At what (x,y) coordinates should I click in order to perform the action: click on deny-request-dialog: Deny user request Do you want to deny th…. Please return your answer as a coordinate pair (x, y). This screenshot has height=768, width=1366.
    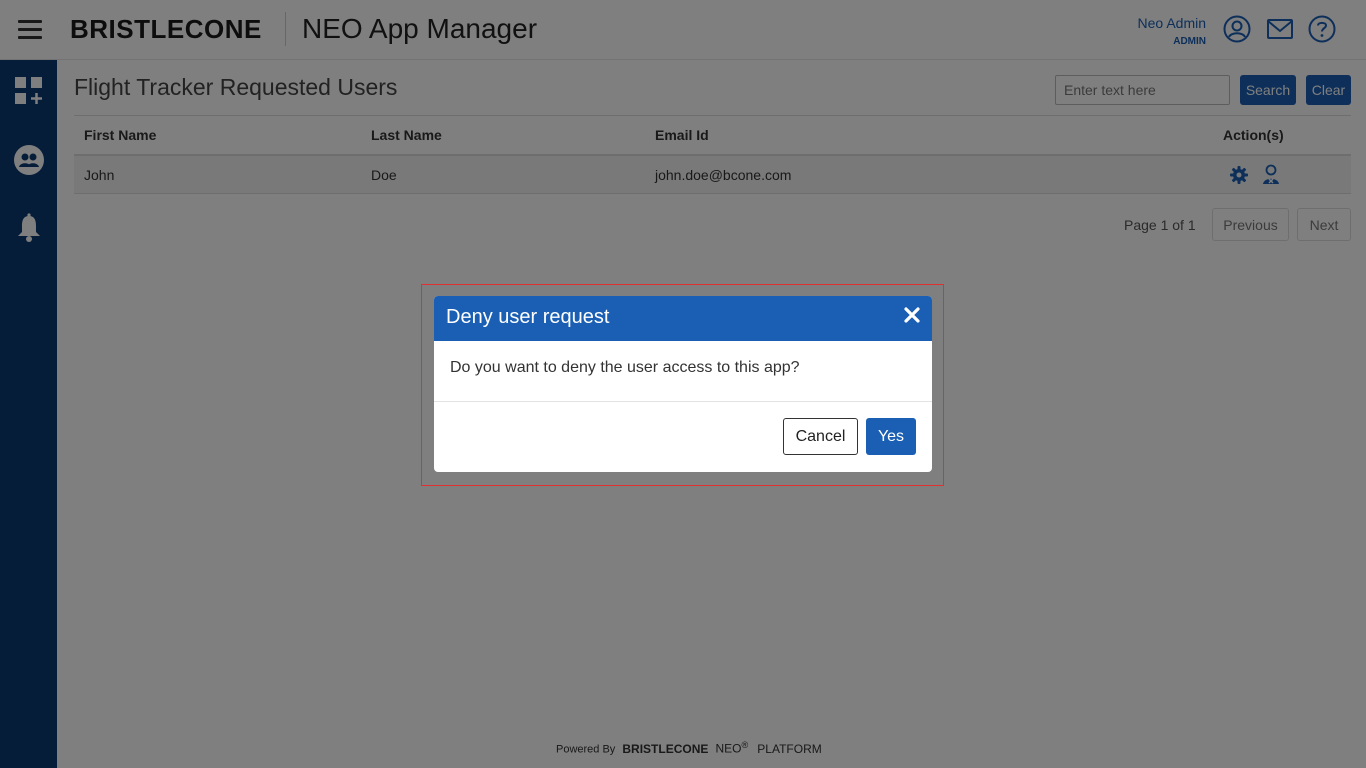
    Looking at the image, I should click on (683, 384).